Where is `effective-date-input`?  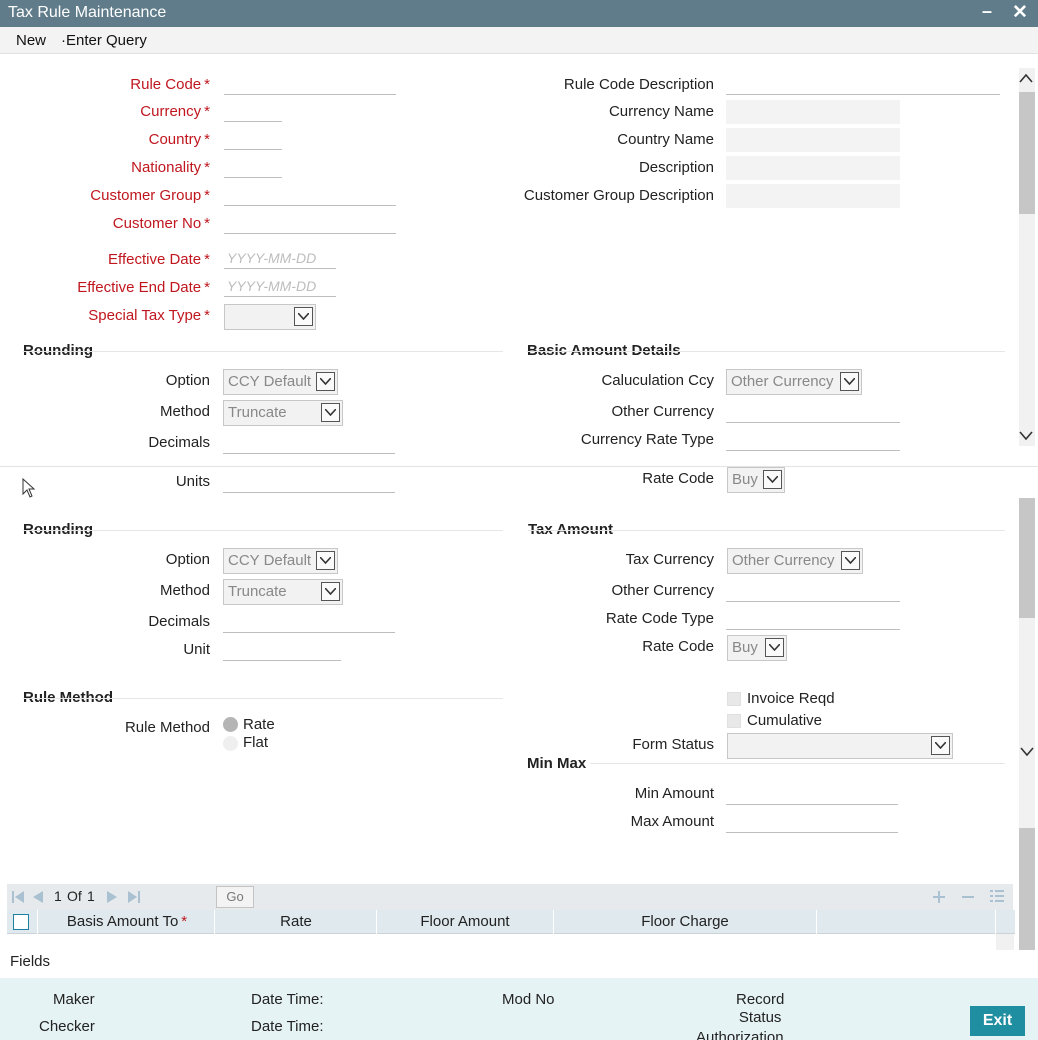
effective-date-input is located at coordinates (280, 258).